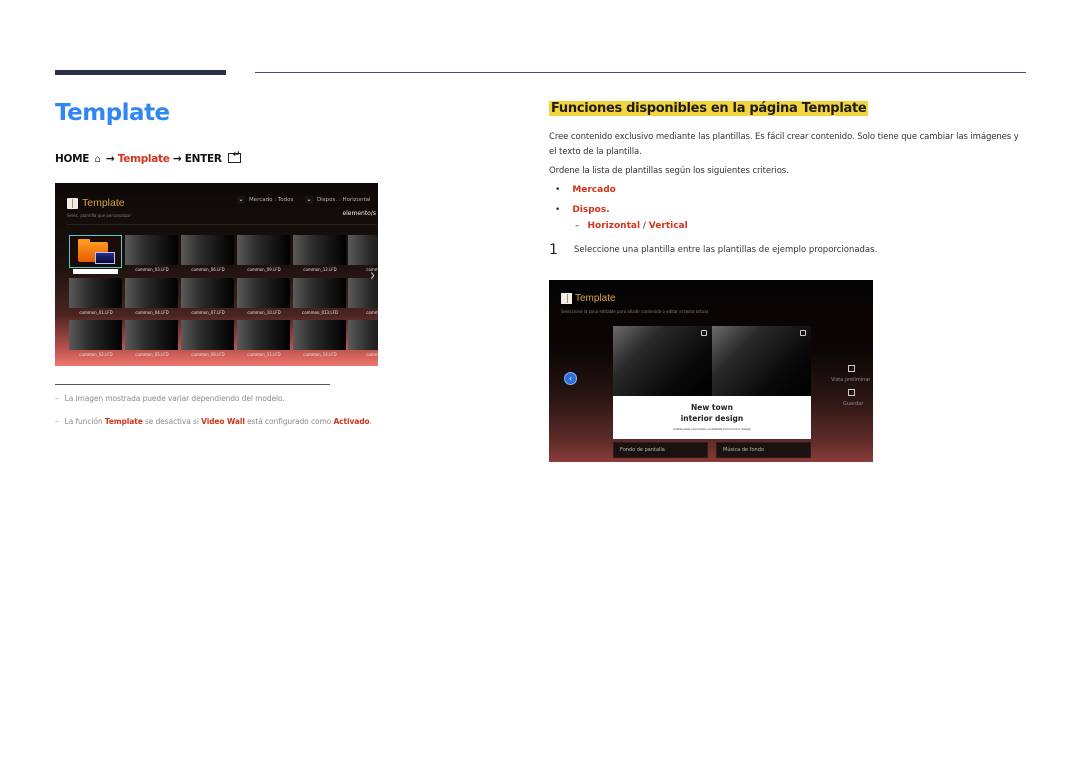 This screenshot has height=763, width=1080. What do you see at coordinates (264, 269) in the screenshot?
I see `template-thumb-label: common_09.LFD` at bounding box center [264, 269].